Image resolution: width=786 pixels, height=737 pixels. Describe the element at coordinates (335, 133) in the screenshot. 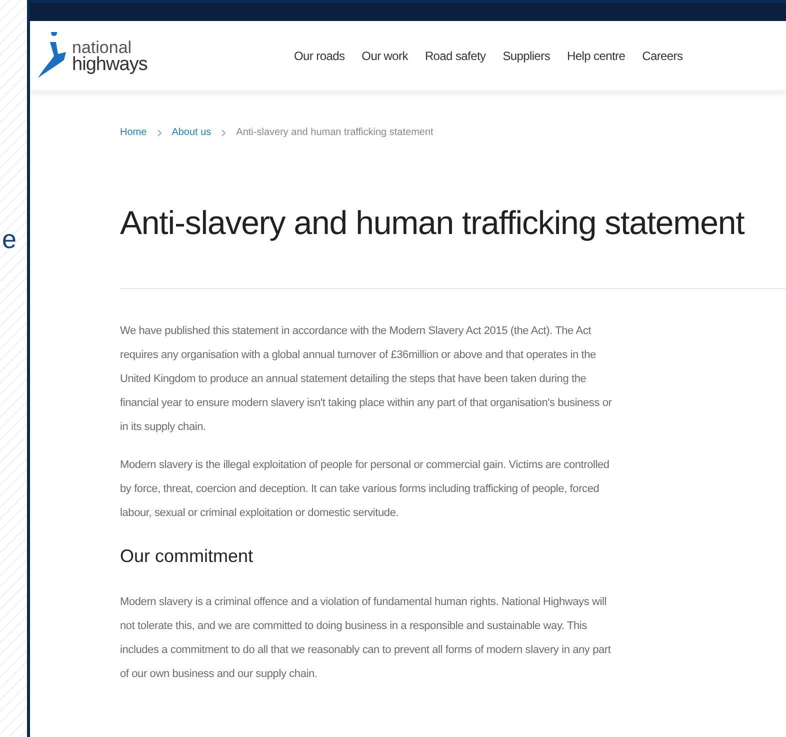

I see `breadcrumb-current: Anti-slavery and human trafficking statement` at that location.